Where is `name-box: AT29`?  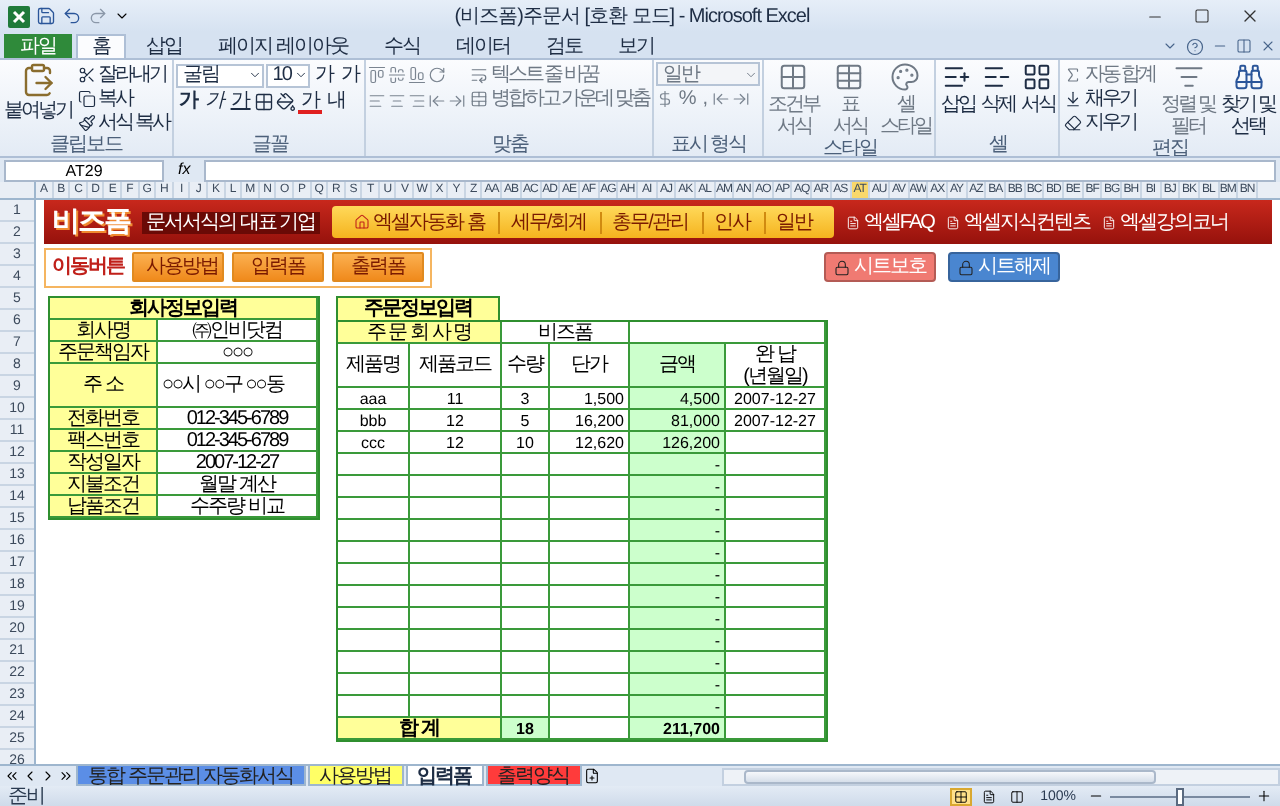 name-box: AT29 is located at coordinates (84, 170).